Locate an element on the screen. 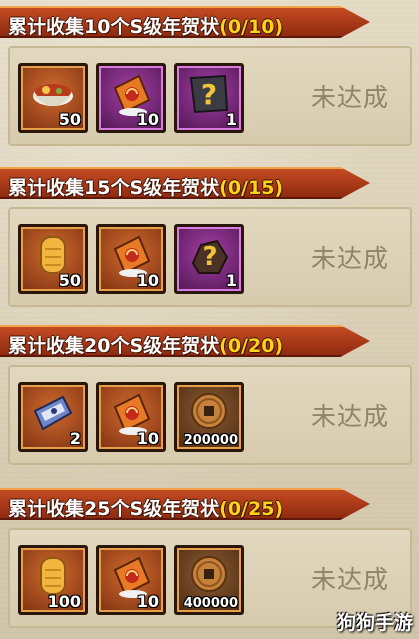  reward-item-copper-coin: 400000 is located at coordinates (209, 580).